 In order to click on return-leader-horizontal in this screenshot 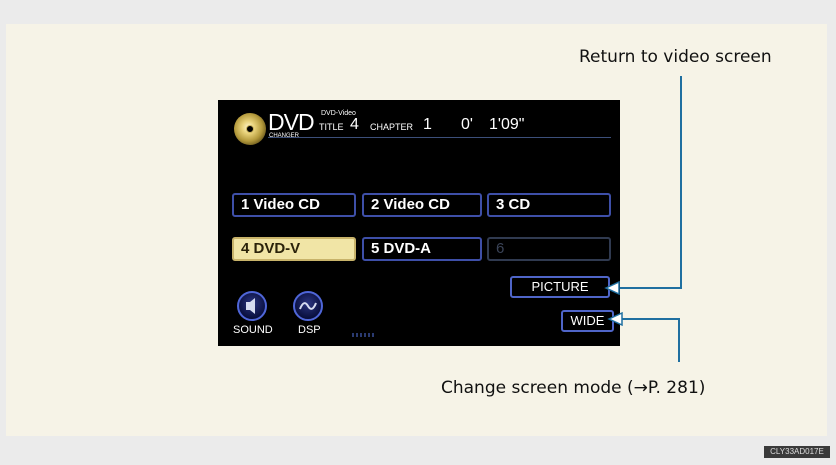, I will do `click(651, 288)`.